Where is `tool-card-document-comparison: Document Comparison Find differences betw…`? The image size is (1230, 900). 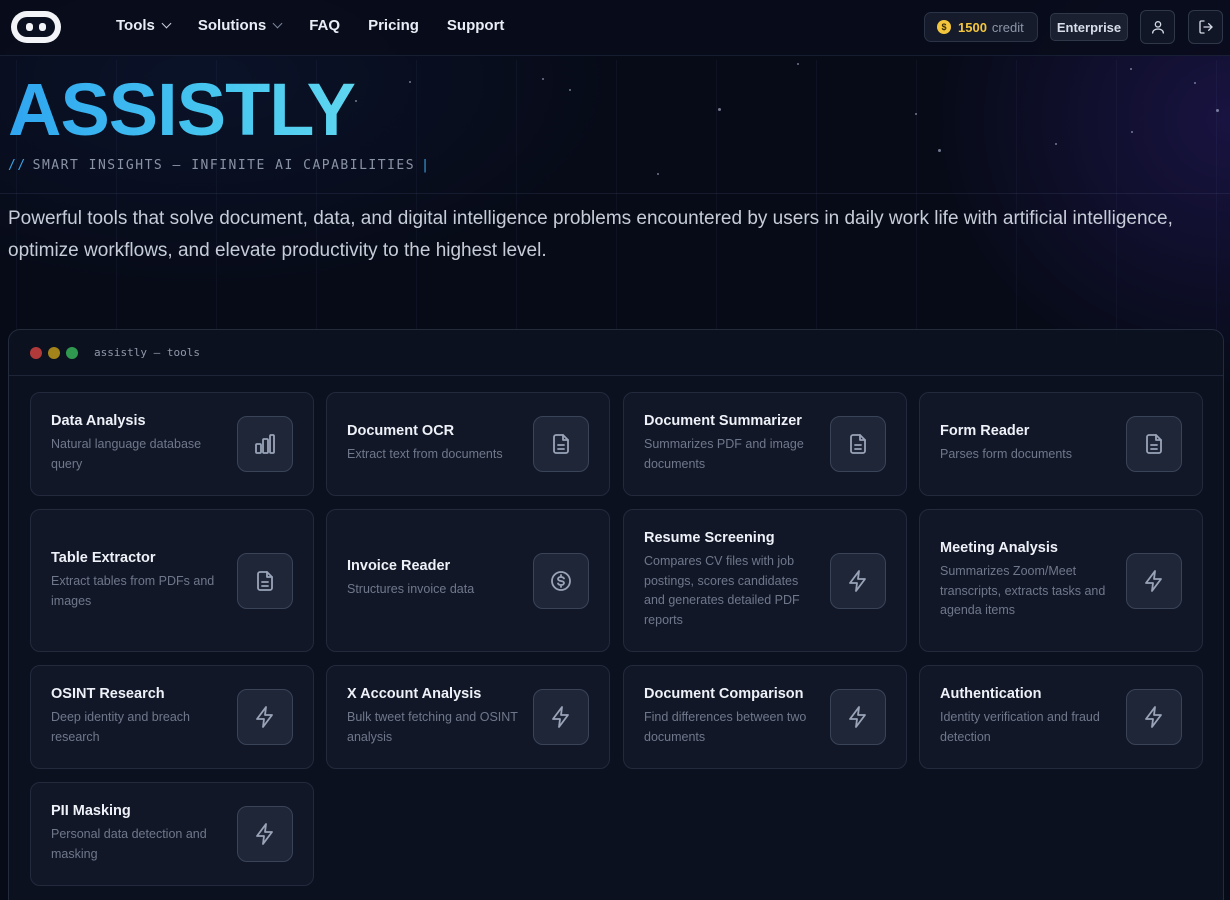
tool-card-document-comparison: Document Comparison Find differences betw… is located at coordinates (765, 717).